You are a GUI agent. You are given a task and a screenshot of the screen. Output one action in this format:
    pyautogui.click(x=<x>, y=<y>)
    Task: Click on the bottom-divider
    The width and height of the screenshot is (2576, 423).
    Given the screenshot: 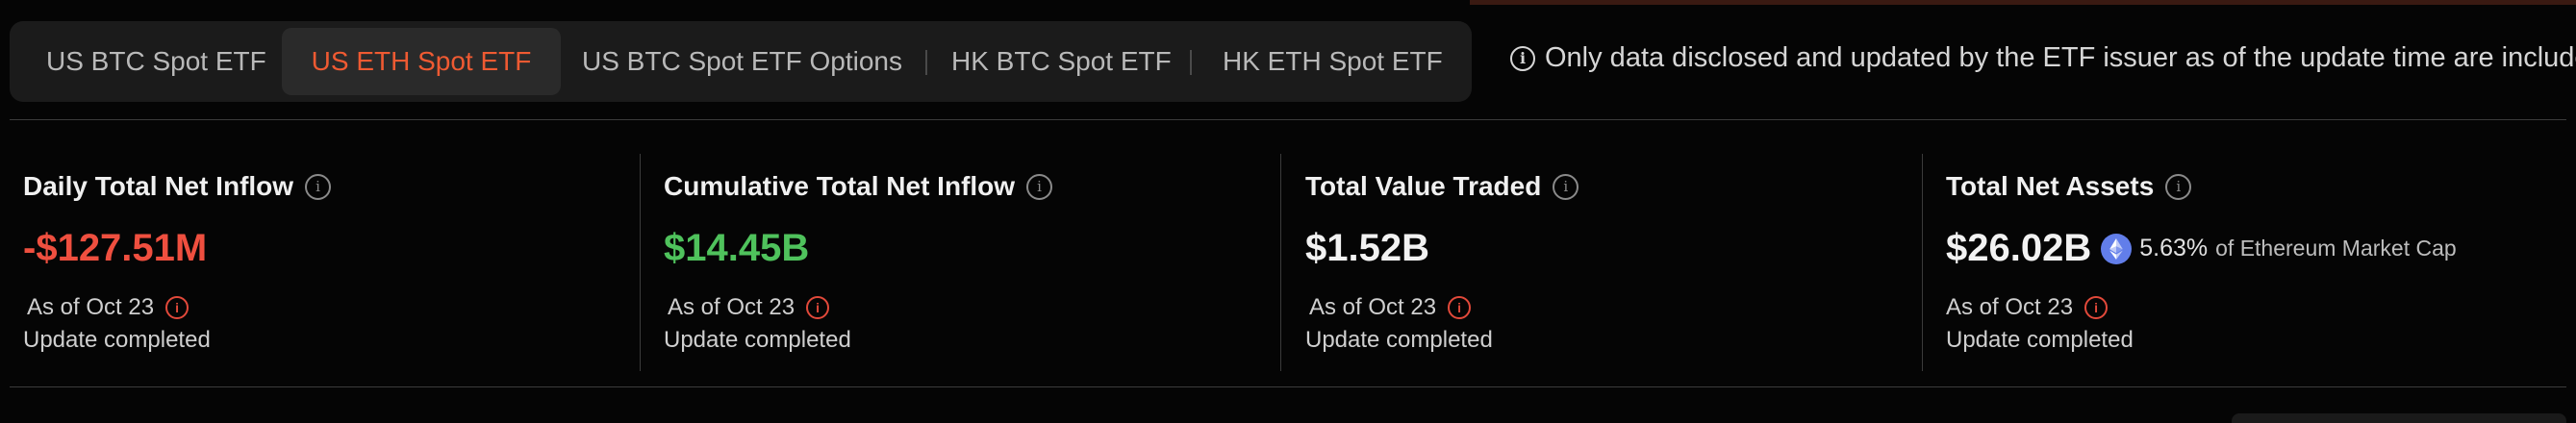 What is the action you would take?
    pyautogui.click(x=1288, y=386)
    